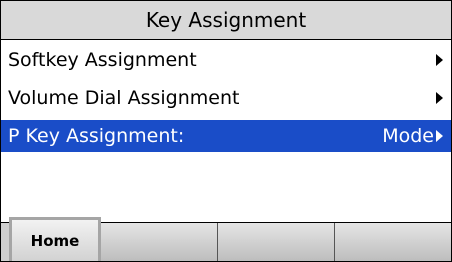 This screenshot has width=452, height=262. Describe the element at coordinates (226, 136) in the screenshot. I see `menu-item-p-key-assignment: P Key Assignment: Mode` at that location.